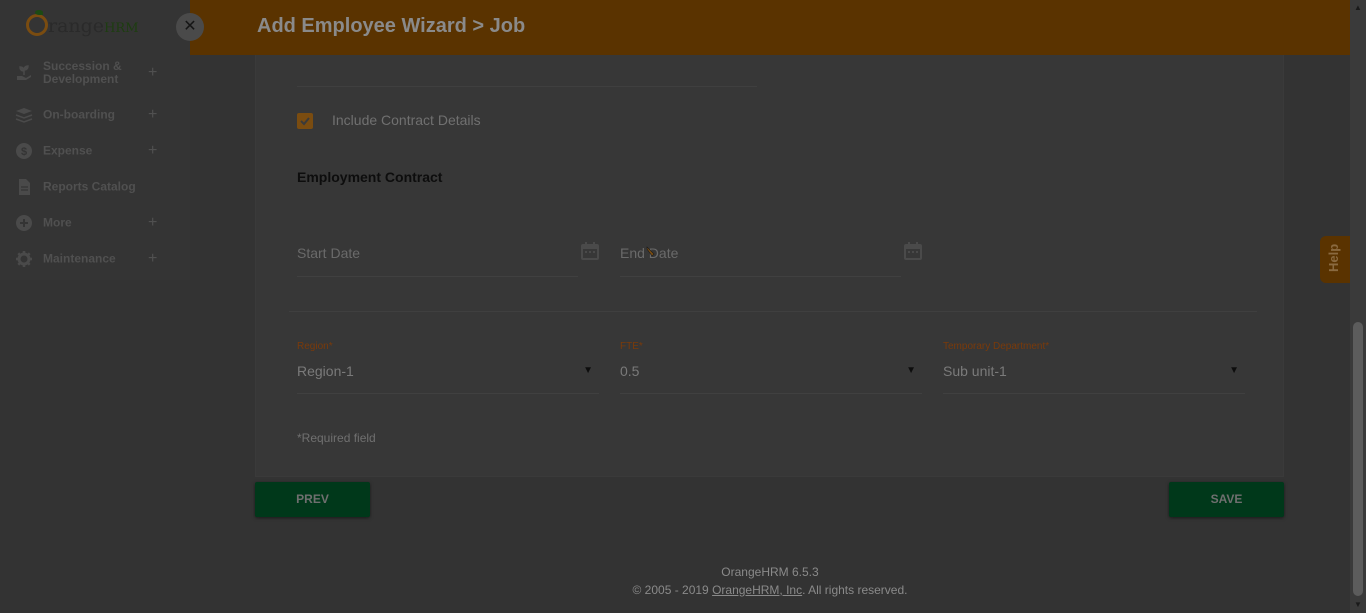  What do you see at coordinates (37, 25) in the screenshot?
I see `logo-o-mark` at bounding box center [37, 25].